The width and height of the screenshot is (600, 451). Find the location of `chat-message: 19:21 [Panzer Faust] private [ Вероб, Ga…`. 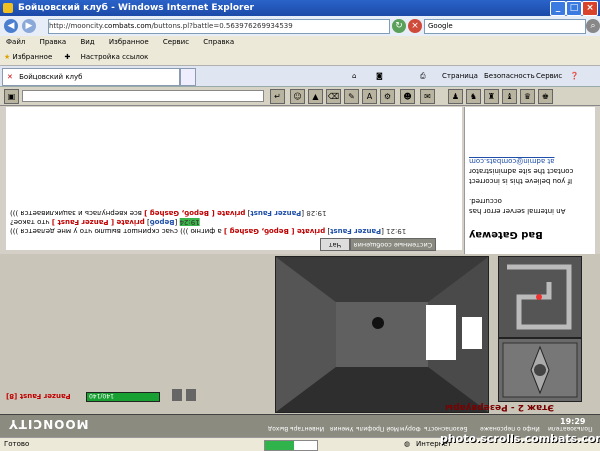

chat-message: 19:21 [Panzer Faust] private [ Вероб, Ga… is located at coordinates (208, 231).